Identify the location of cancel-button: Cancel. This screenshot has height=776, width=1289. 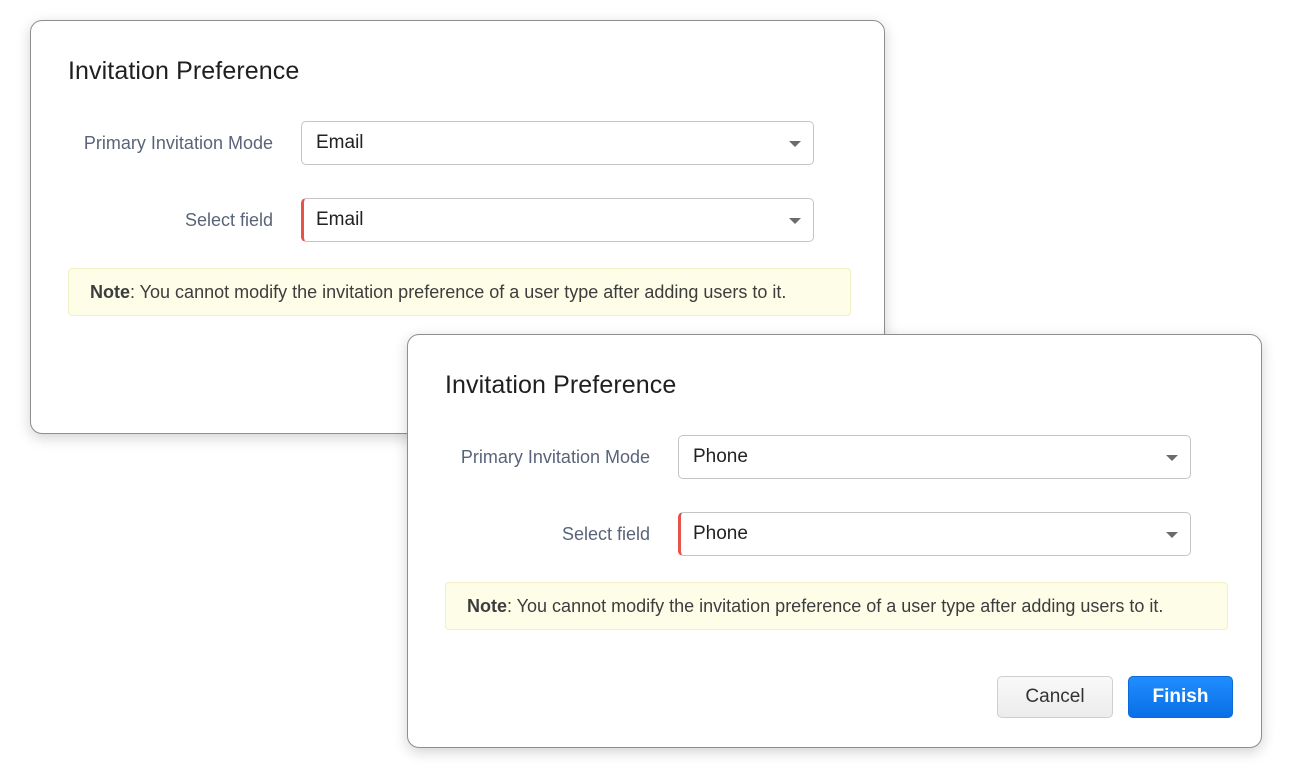
(1055, 697).